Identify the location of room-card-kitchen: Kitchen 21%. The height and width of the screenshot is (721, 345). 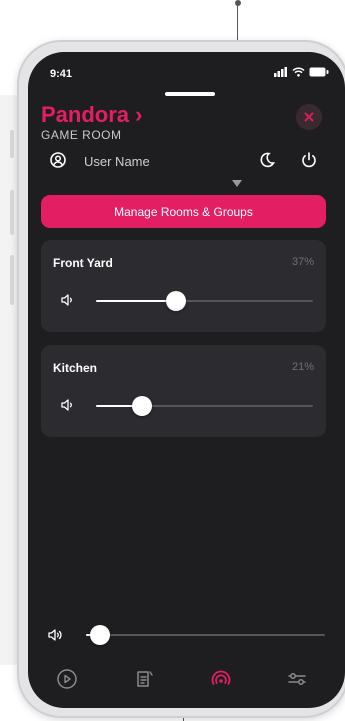
(183, 391).